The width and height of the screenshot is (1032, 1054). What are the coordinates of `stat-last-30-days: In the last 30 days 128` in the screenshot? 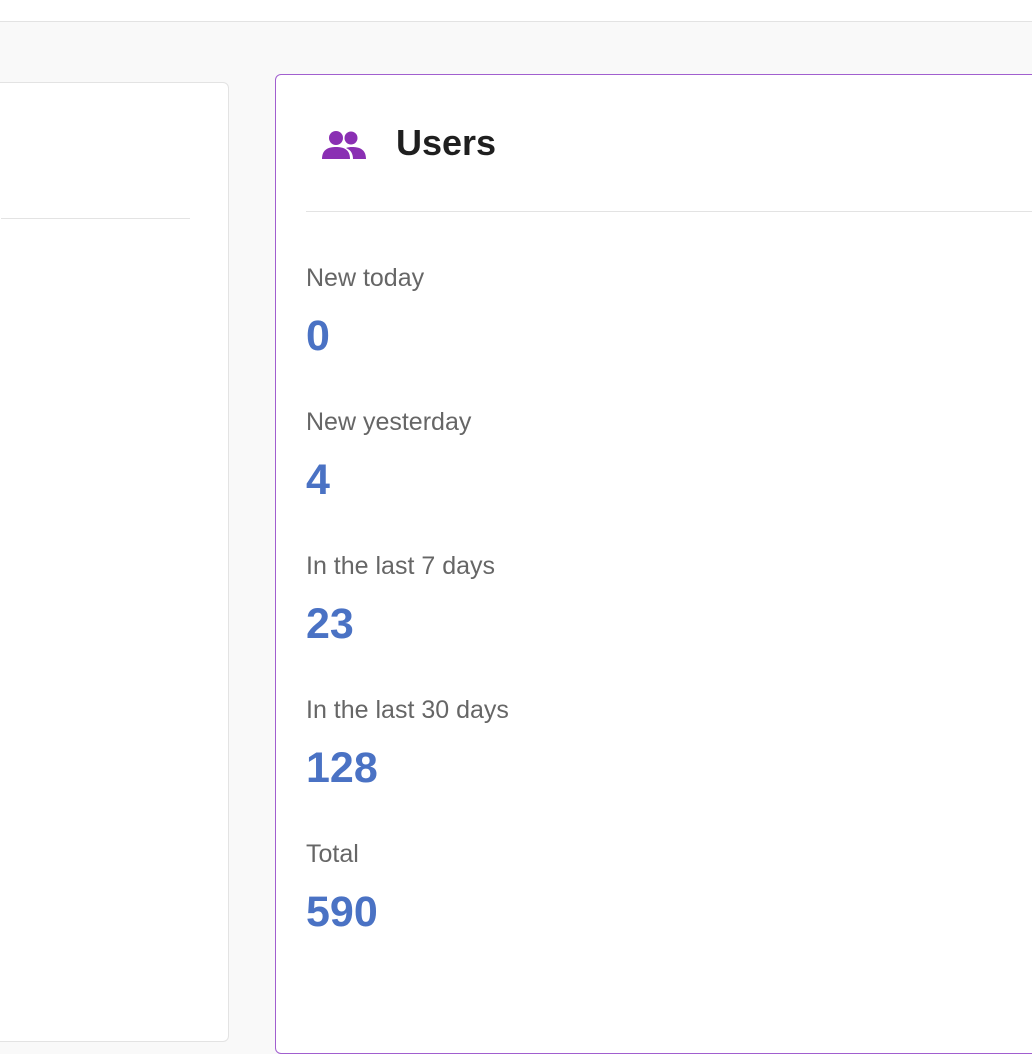 It's located at (407, 767).